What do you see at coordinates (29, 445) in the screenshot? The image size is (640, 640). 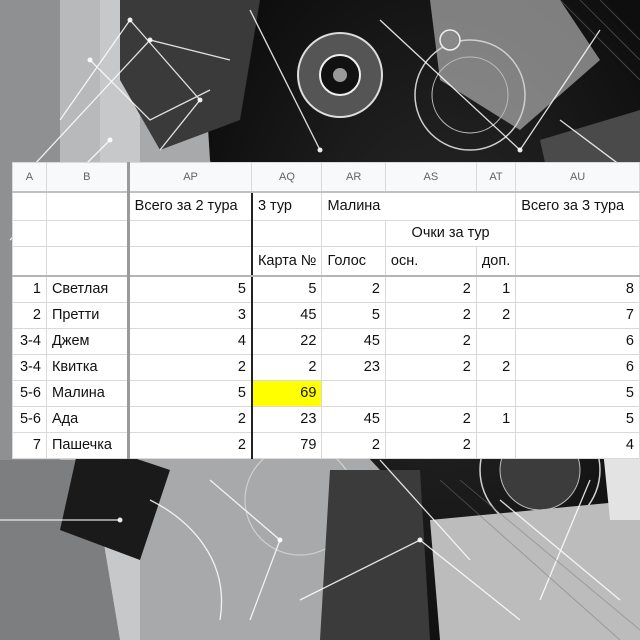 I see `rank-cell: 7` at bounding box center [29, 445].